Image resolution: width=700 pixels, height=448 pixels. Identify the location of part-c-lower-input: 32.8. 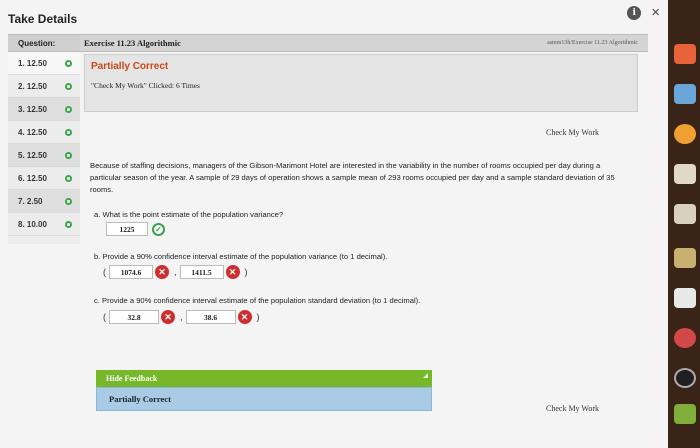
(134, 317).